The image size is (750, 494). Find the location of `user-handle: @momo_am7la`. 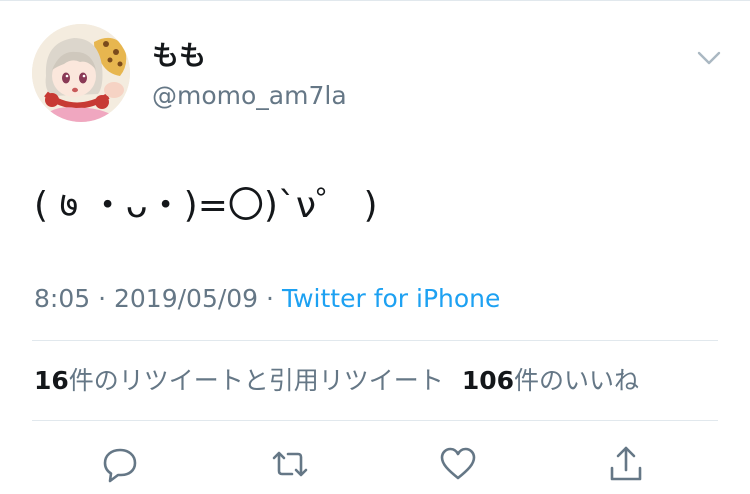

user-handle: @momo_am7la is located at coordinates (249, 96).